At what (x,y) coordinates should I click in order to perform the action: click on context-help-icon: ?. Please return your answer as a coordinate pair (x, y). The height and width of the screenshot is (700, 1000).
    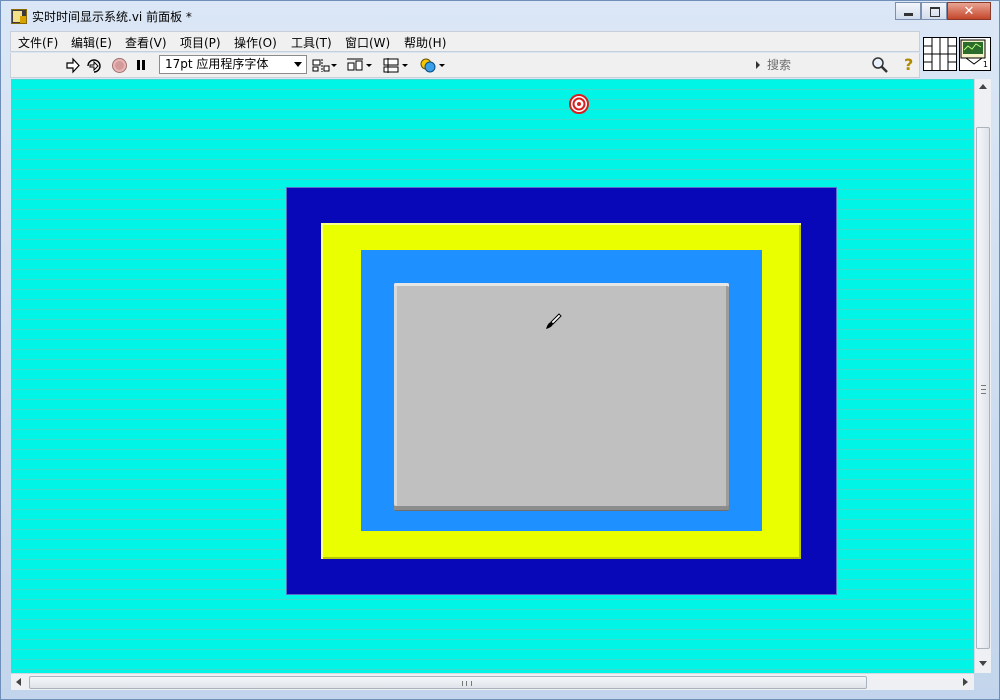
    Looking at the image, I should click on (911, 64).